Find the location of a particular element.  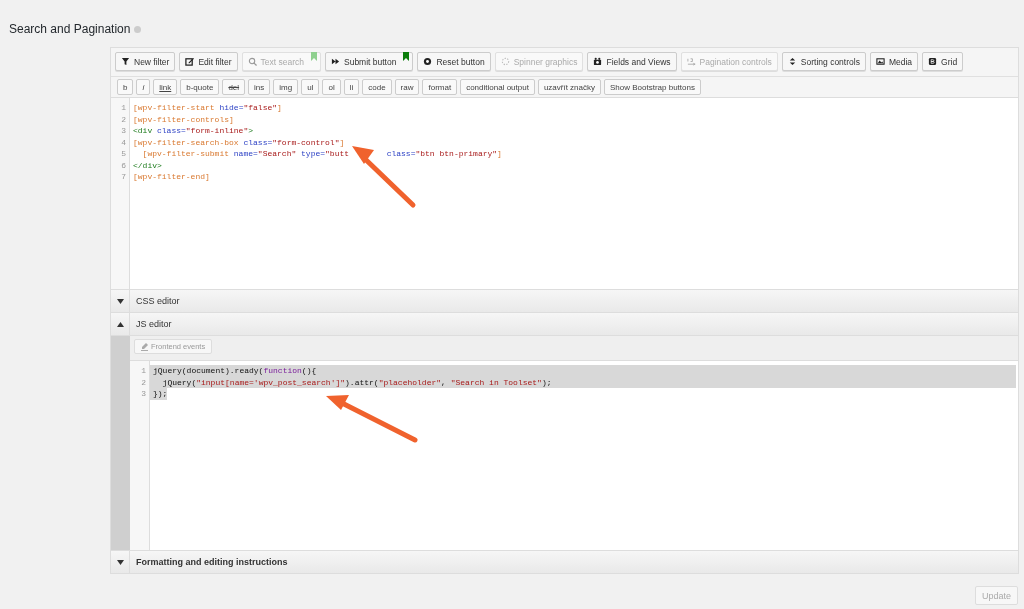

code-line: </div> is located at coordinates (147, 165).